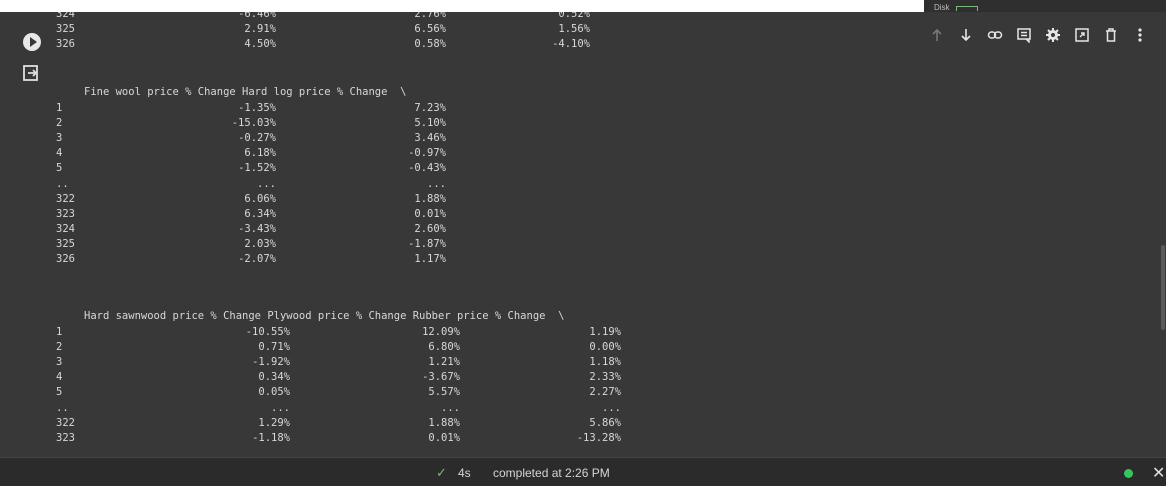 The height and width of the screenshot is (486, 1166). What do you see at coordinates (574, 16) in the screenshot?
I see `cell-value: 0.52%` at bounding box center [574, 16].